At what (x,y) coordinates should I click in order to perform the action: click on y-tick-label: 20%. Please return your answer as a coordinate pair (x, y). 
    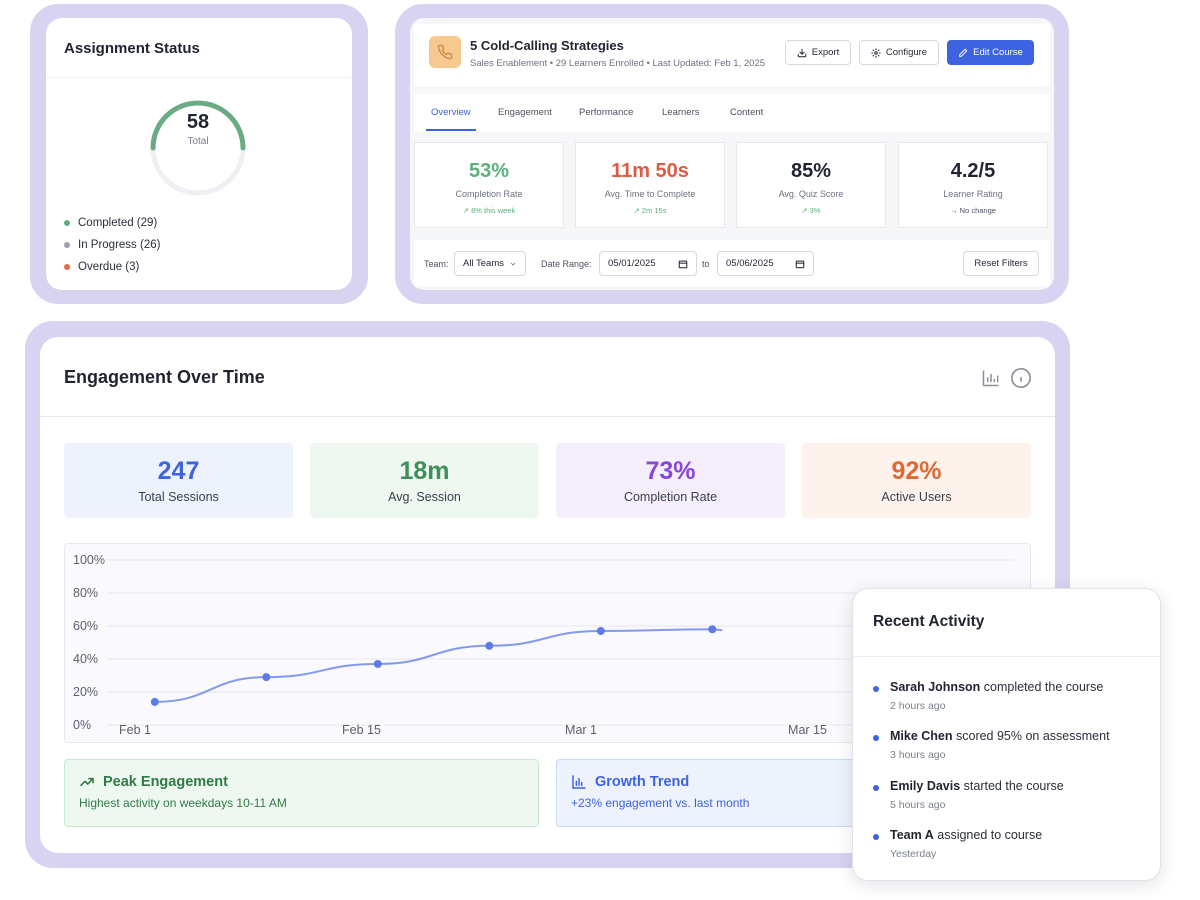
    Looking at the image, I should click on (85, 692).